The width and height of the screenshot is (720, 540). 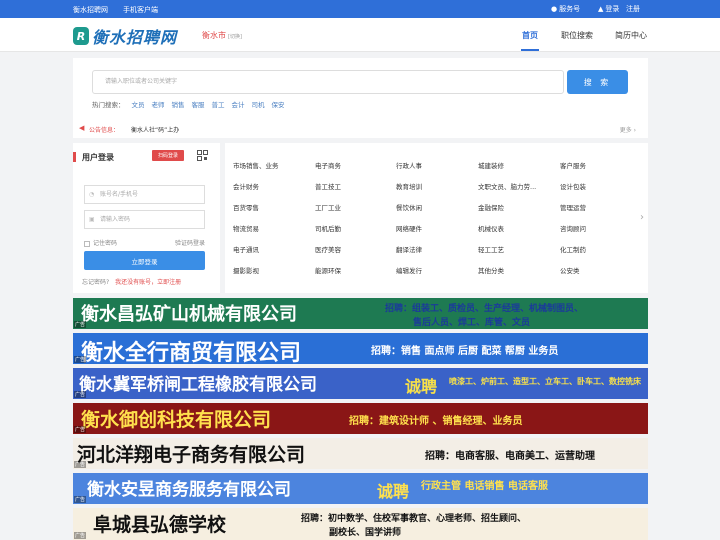 I want to click on category-link: 电子通讯, so click(x=246, y=249).